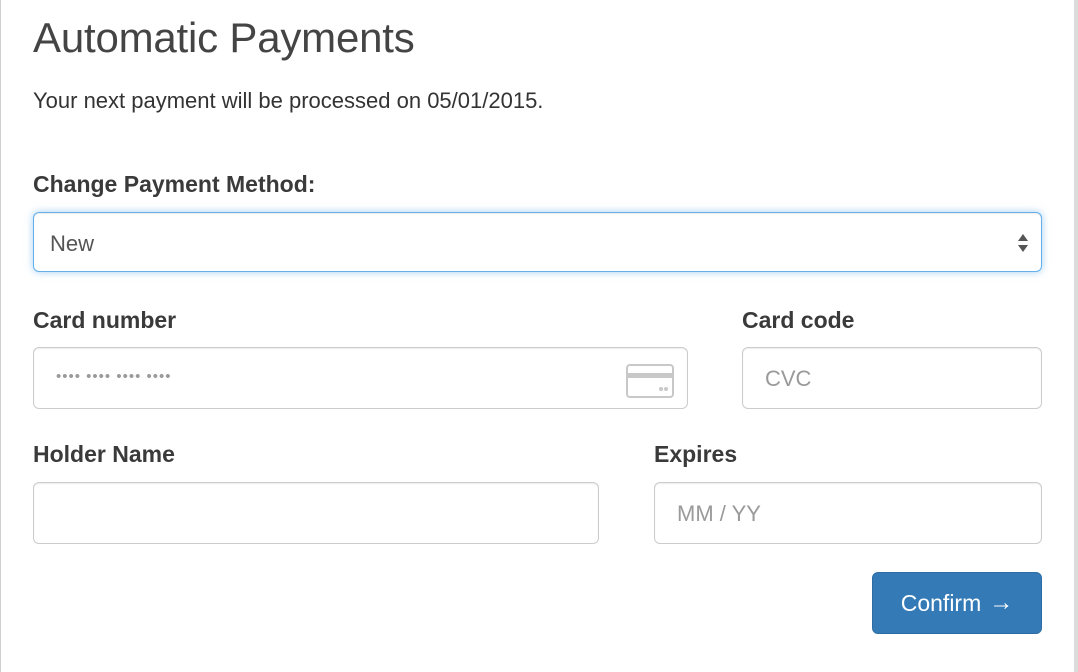  Describe the element at coordinates (1076, 336) in the screenshot. I see `frame-right-border` at that location.